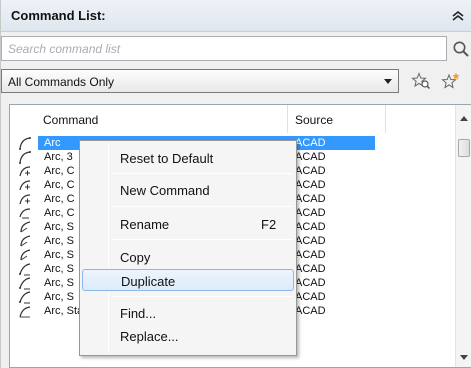 This screenshot has width=471, height=368. What do you see at coordinates (224, 48) in the screenshot?
I see `search-input` at bounding box center [224, 48].